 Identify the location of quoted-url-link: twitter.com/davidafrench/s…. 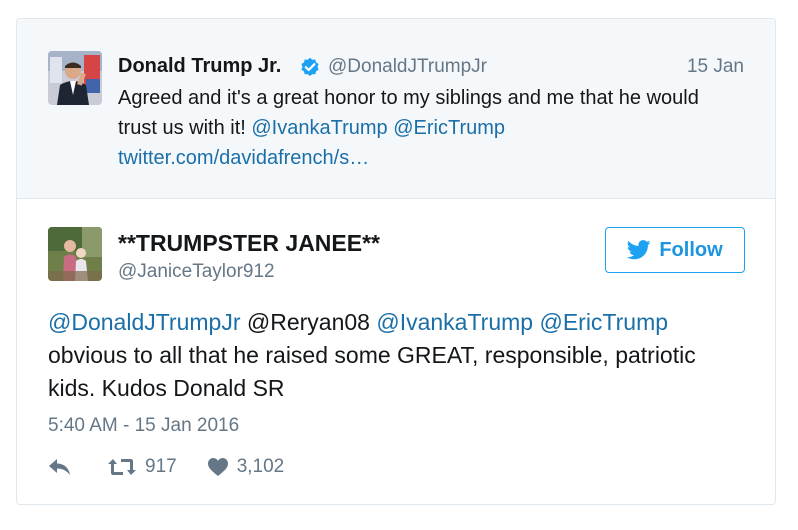
(438, 158).